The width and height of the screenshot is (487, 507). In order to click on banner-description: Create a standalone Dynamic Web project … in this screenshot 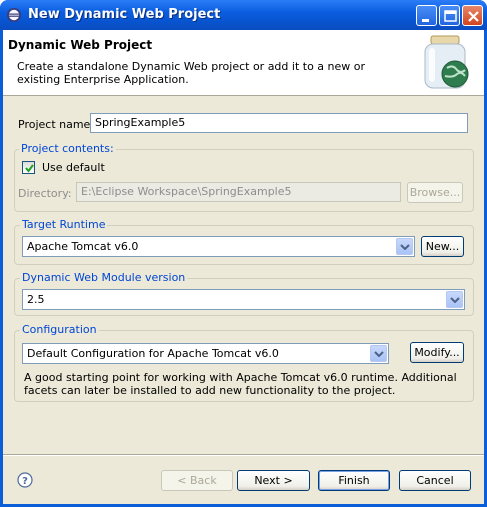, I will do `click(191, 73)`.